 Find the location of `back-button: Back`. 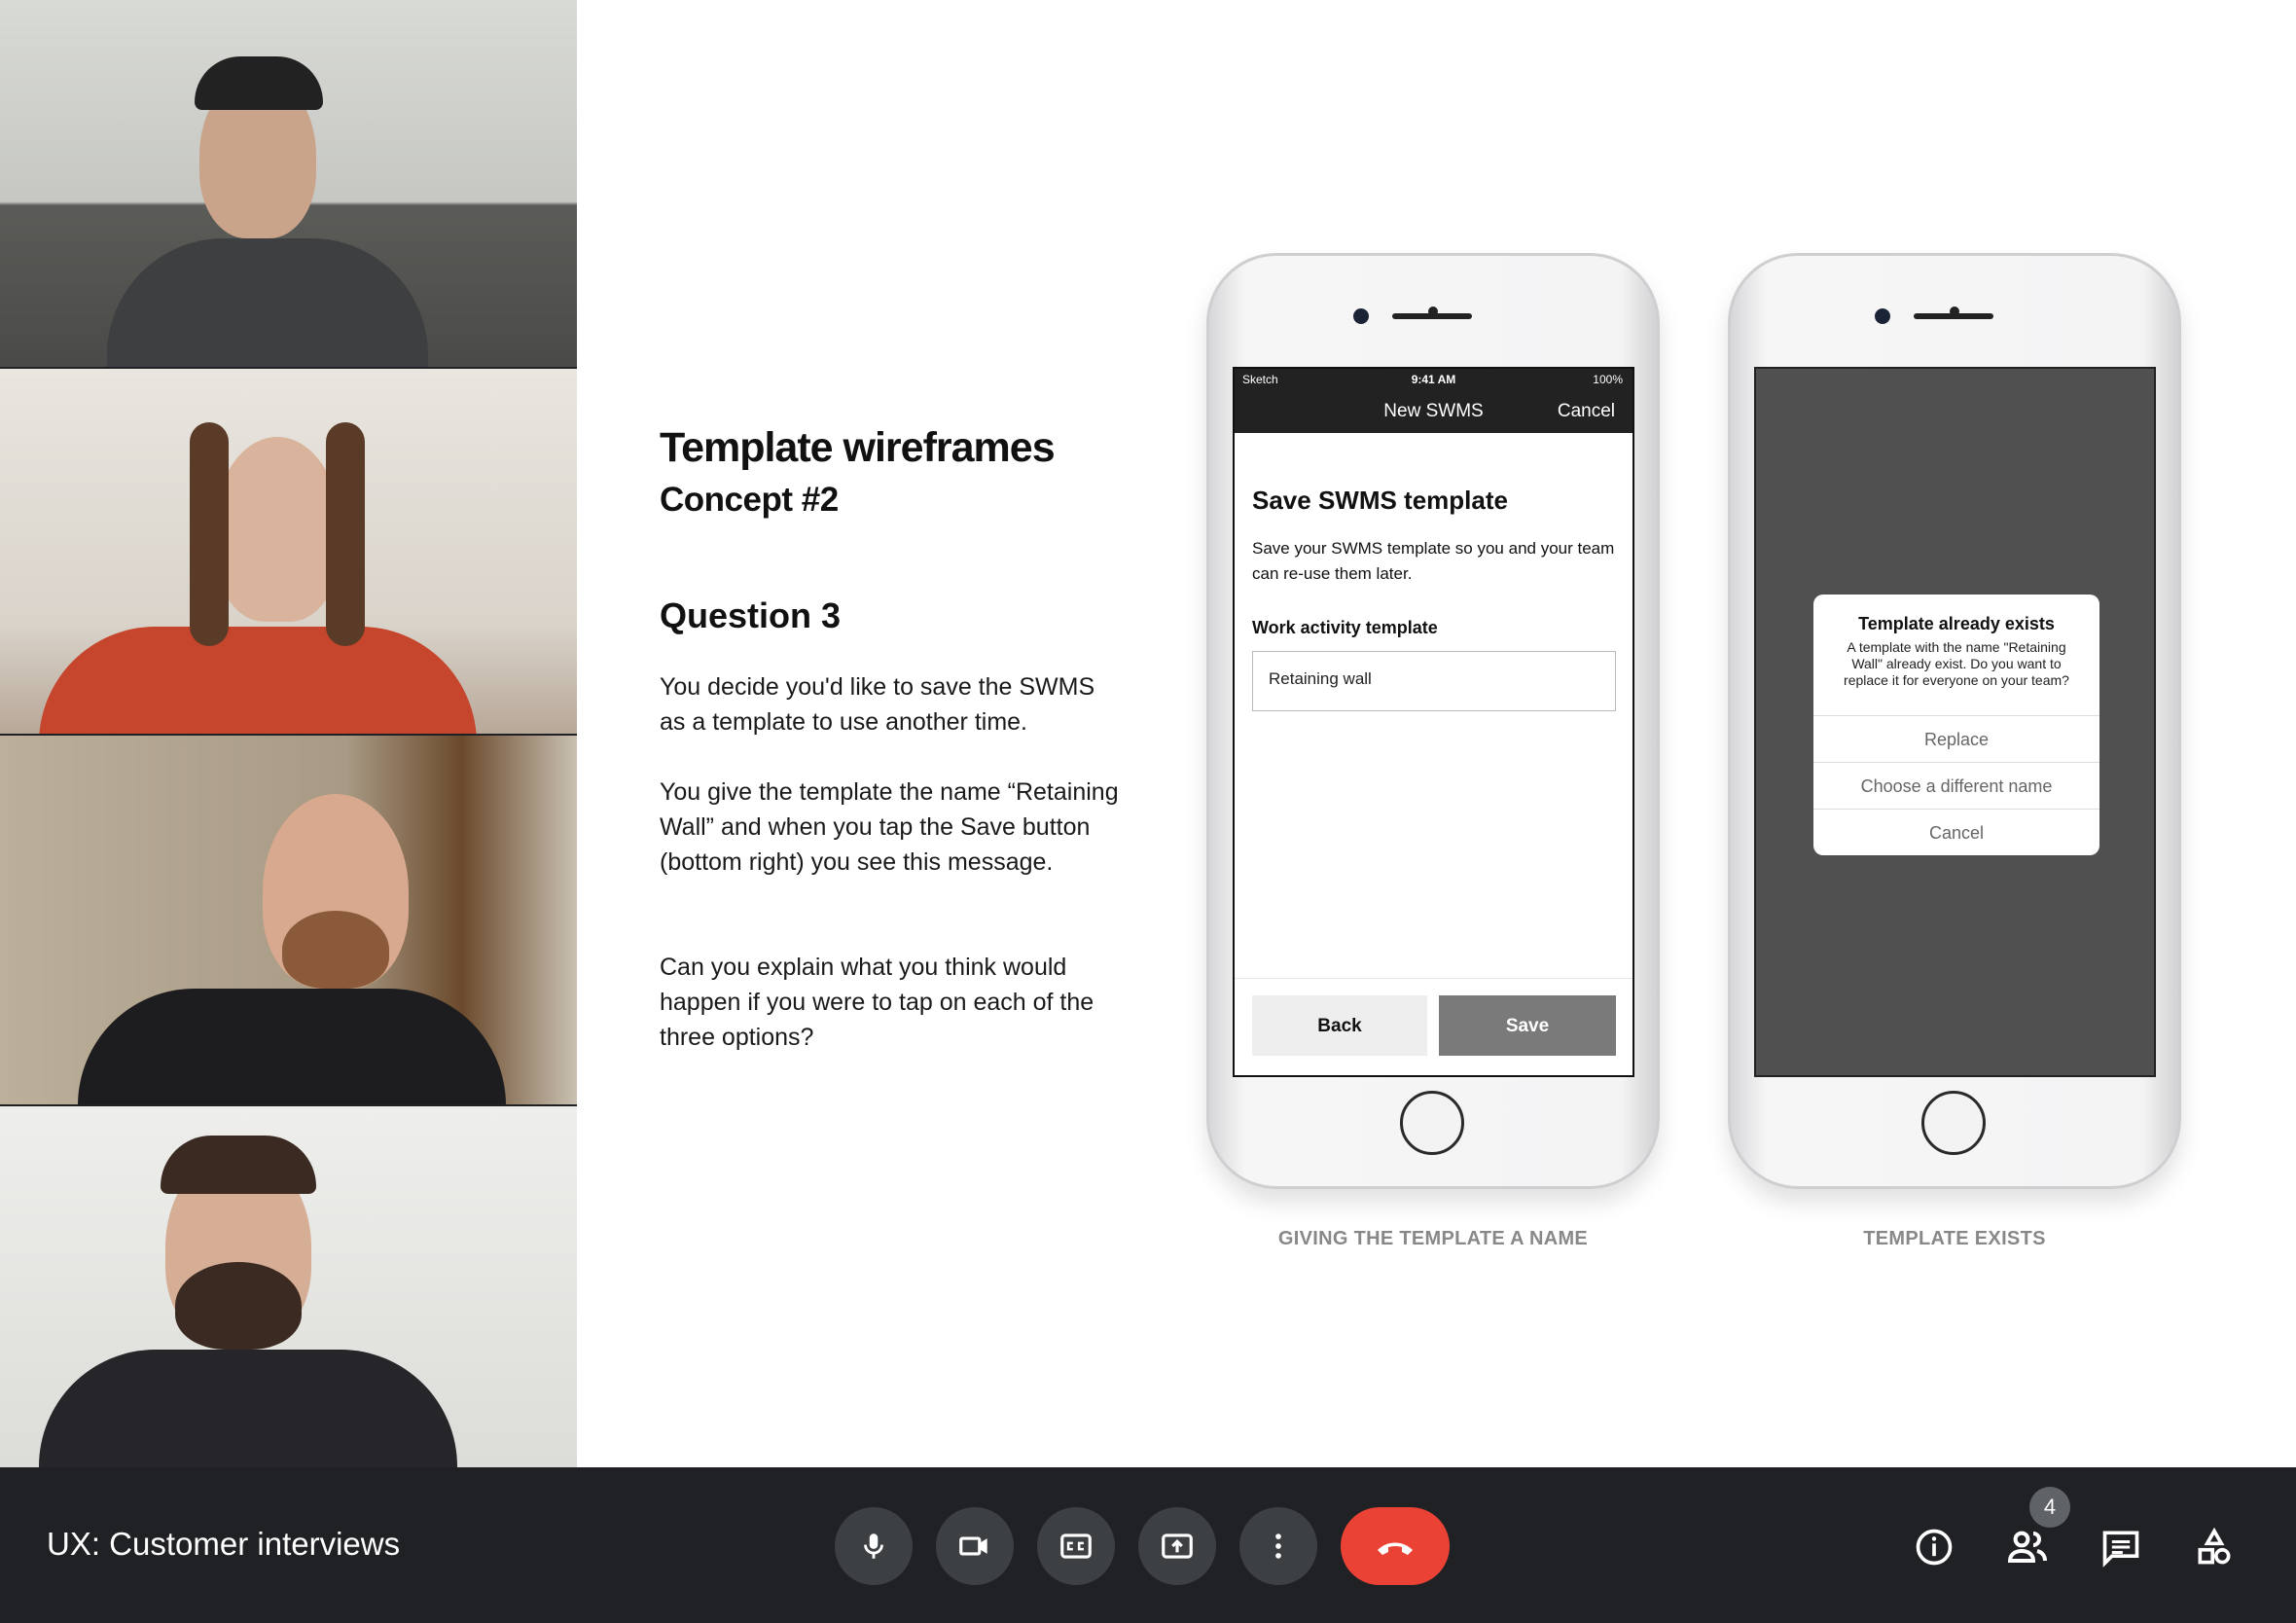

back-button: Back is located at coordinates (1339, 1025).